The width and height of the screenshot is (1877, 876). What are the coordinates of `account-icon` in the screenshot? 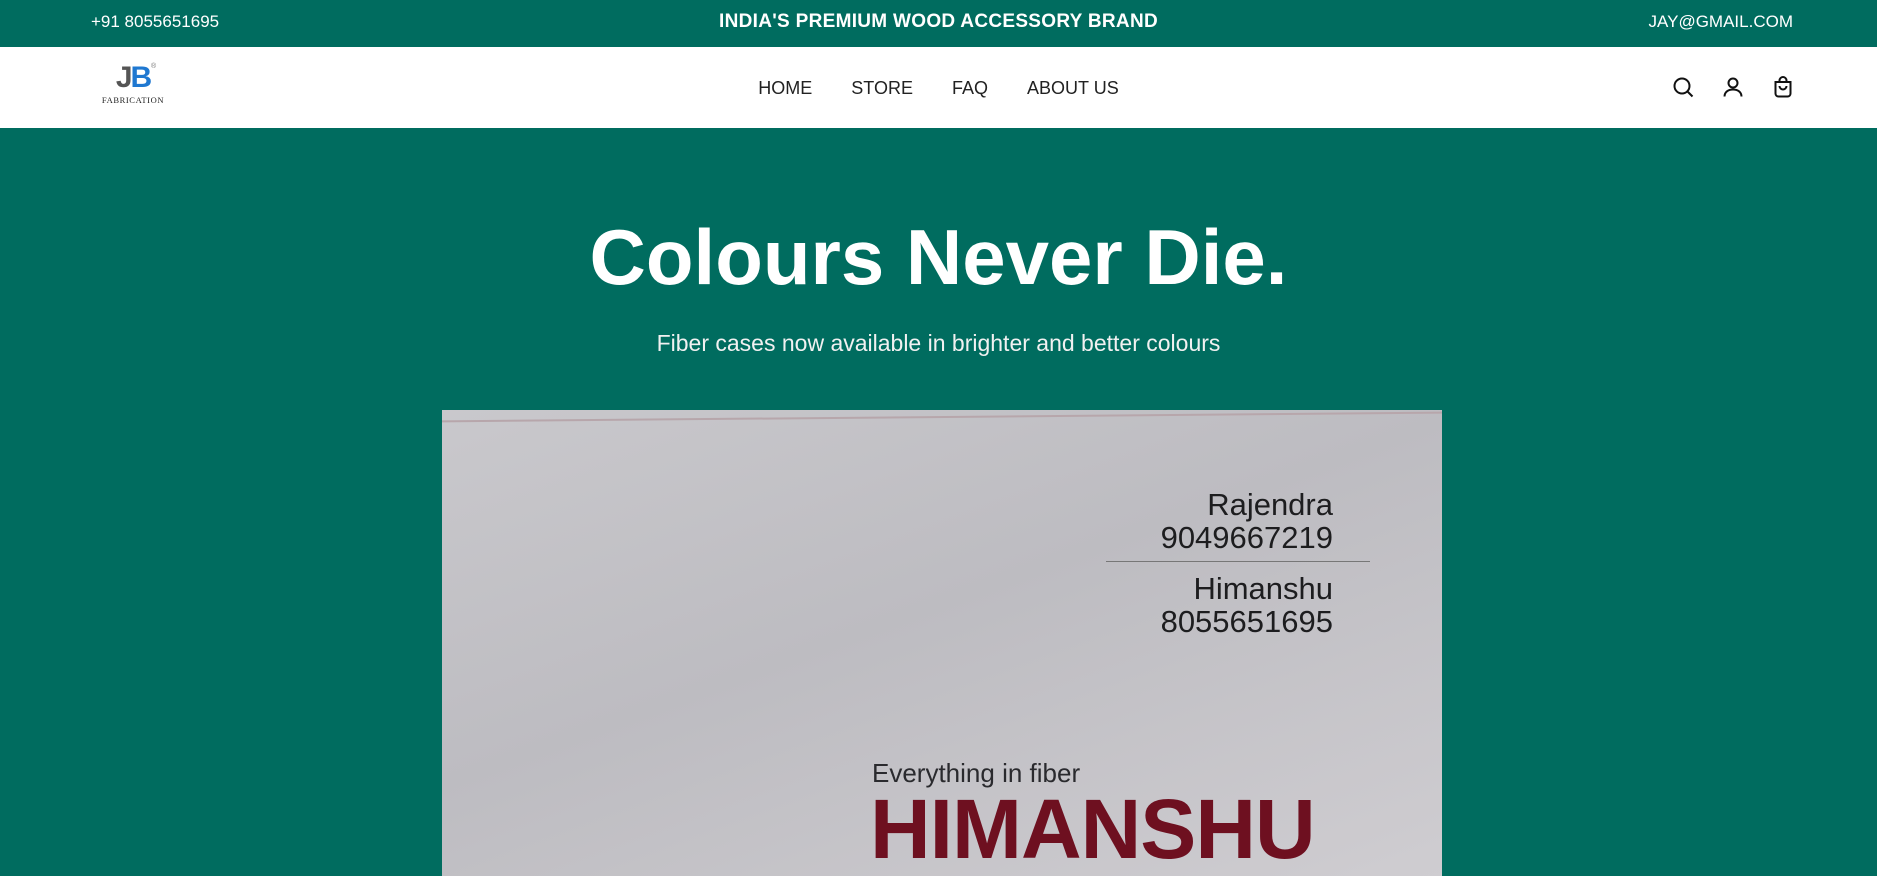 It's located at (1733, 87).